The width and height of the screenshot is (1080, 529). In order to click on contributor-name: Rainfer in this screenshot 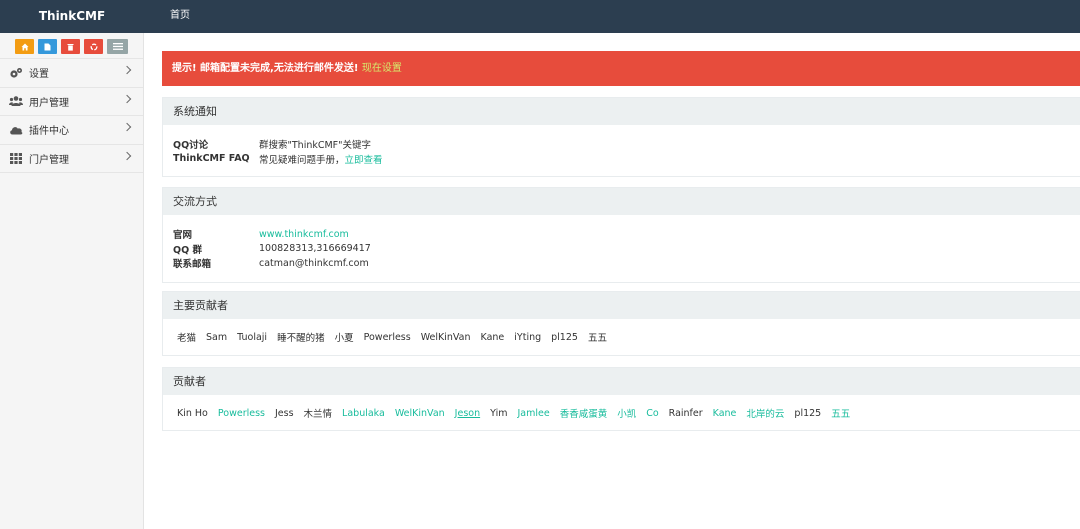, I will do `click(685, 413)`.